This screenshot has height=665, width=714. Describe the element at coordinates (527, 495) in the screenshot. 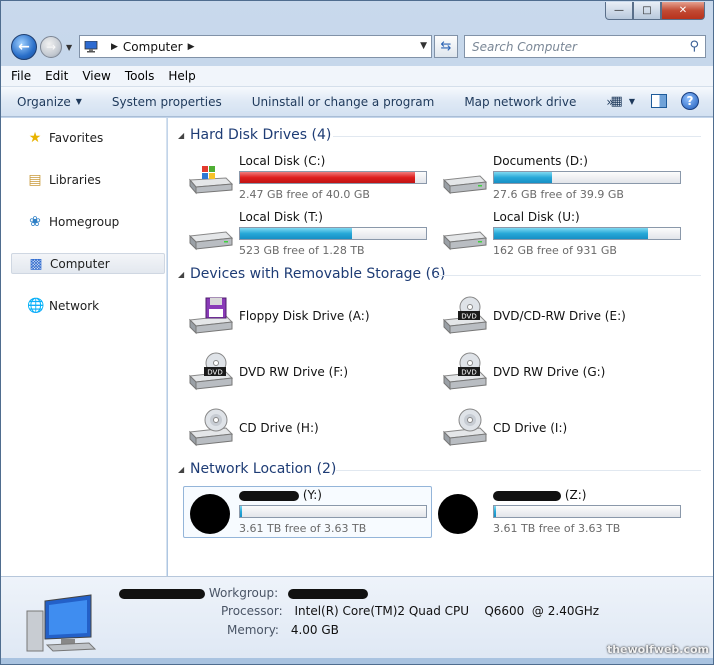

I see `redacted-name` at that location.